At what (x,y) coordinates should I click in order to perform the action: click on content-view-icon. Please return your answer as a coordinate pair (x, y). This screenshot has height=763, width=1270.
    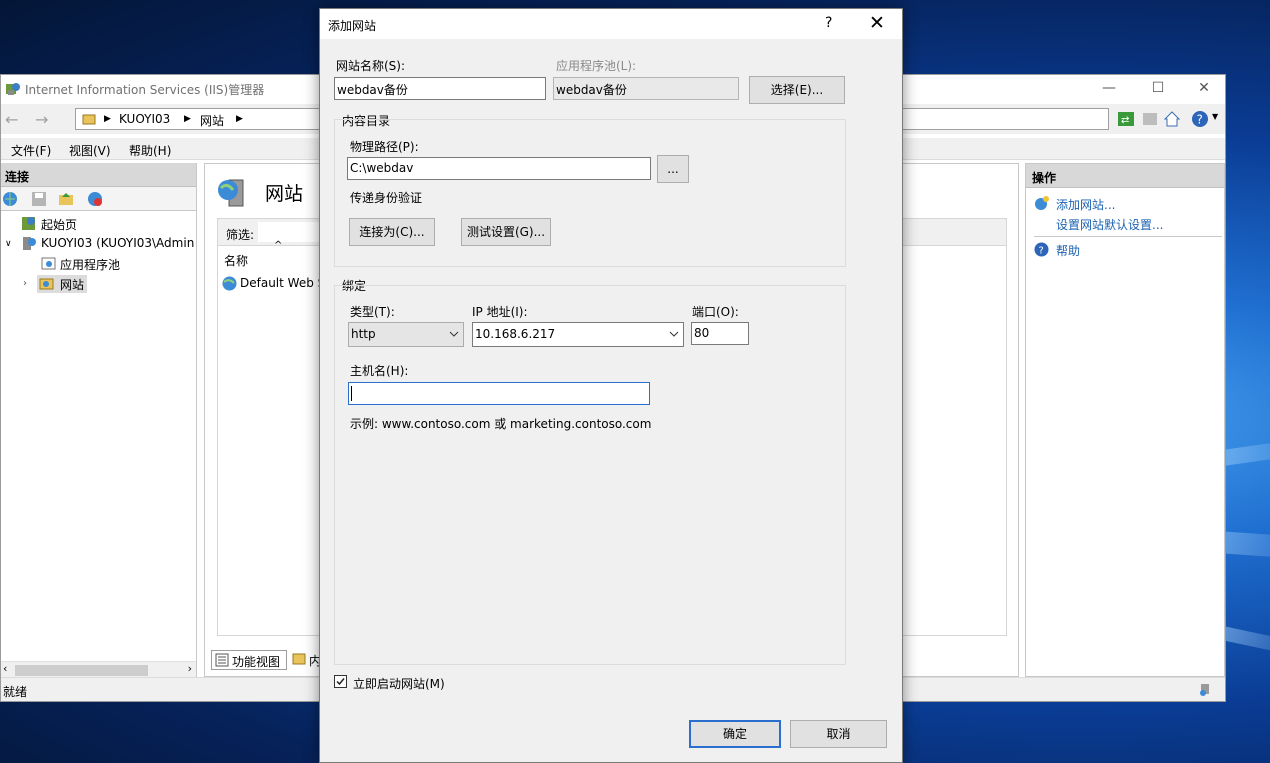
    Looking at the image, I should click on (299, 659).